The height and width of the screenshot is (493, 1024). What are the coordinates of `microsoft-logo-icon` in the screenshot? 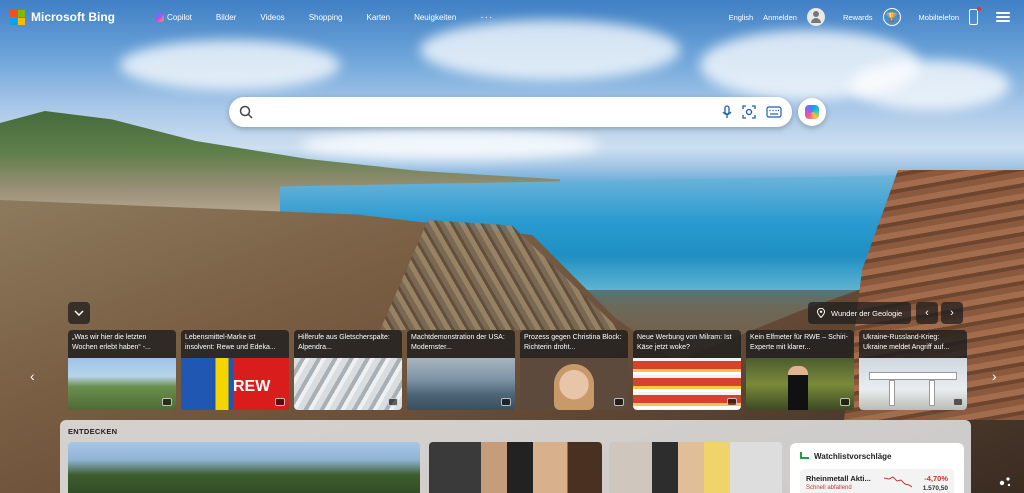 It's located at (17, 17).